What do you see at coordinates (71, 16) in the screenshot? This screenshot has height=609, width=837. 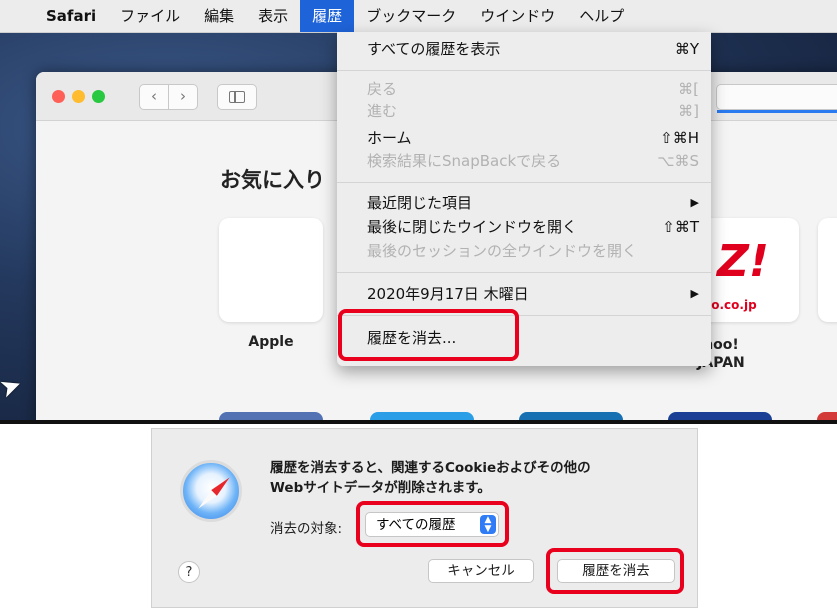 I see `menu-safari: Safari` at bounding box center [71, 16].